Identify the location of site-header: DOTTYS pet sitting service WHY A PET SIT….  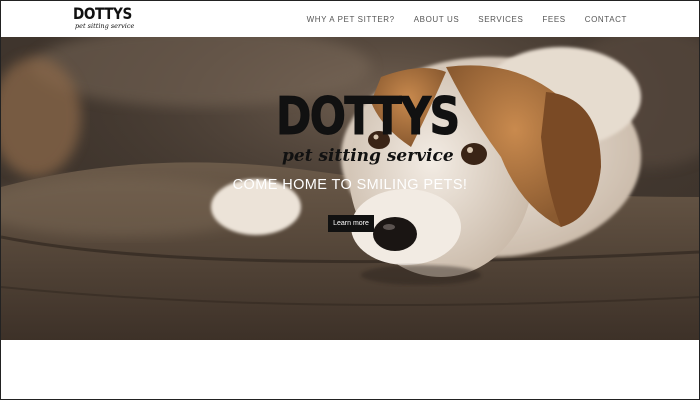
(350, 19).